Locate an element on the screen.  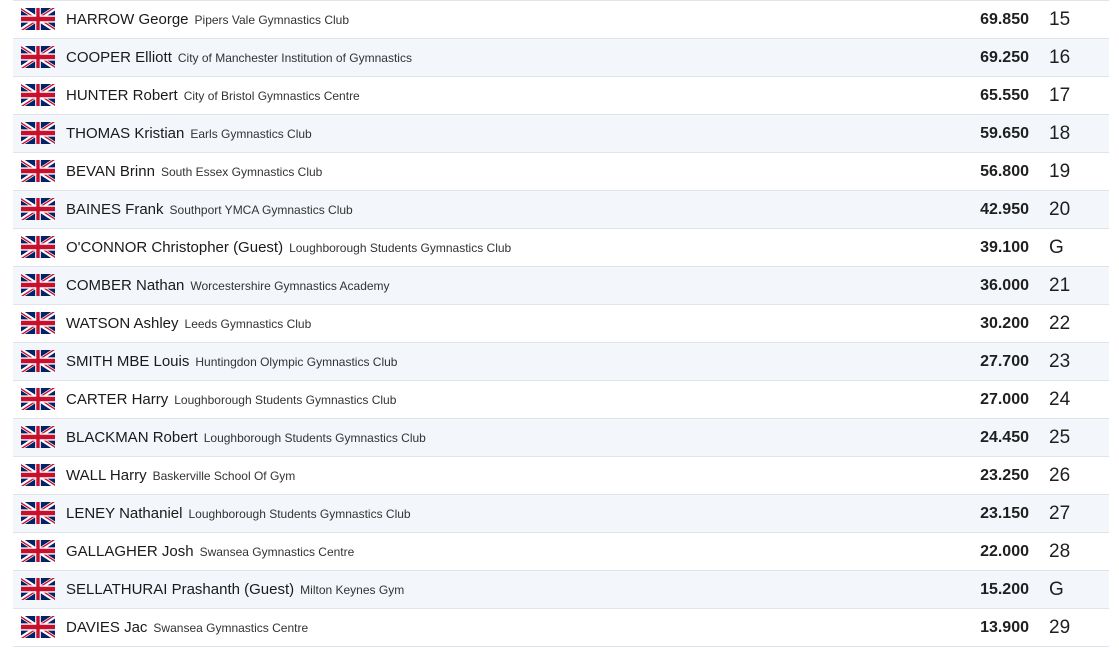
athlete-name: LENEY Nathaniel is located at coordinates (124, 513).